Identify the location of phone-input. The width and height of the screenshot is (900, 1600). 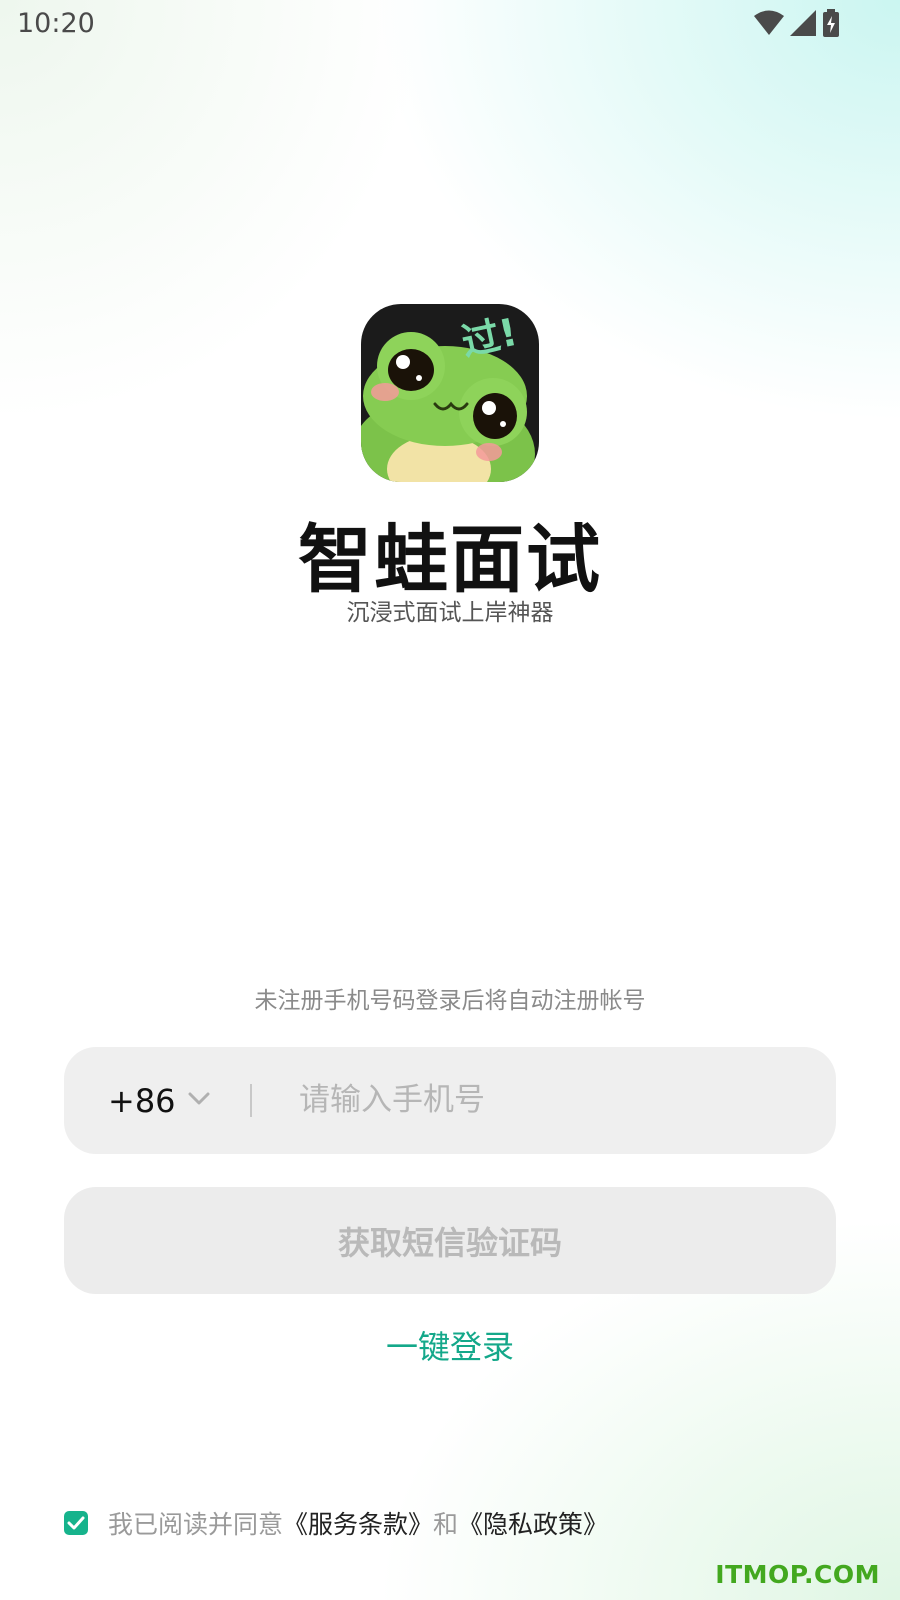
(549, 1100).